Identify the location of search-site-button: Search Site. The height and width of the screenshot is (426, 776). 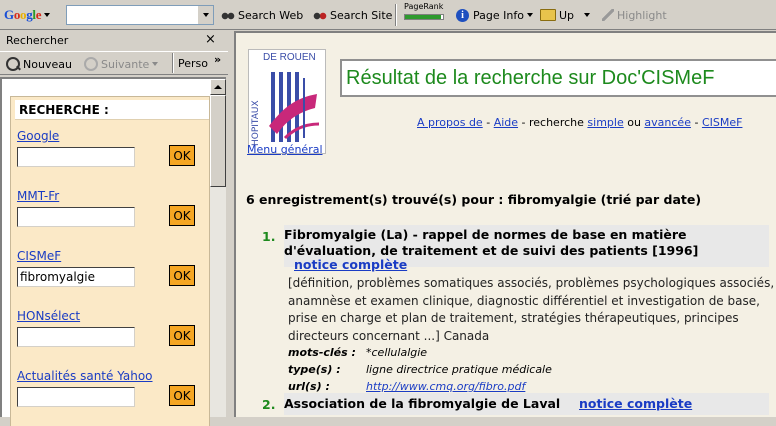
(352, 15).